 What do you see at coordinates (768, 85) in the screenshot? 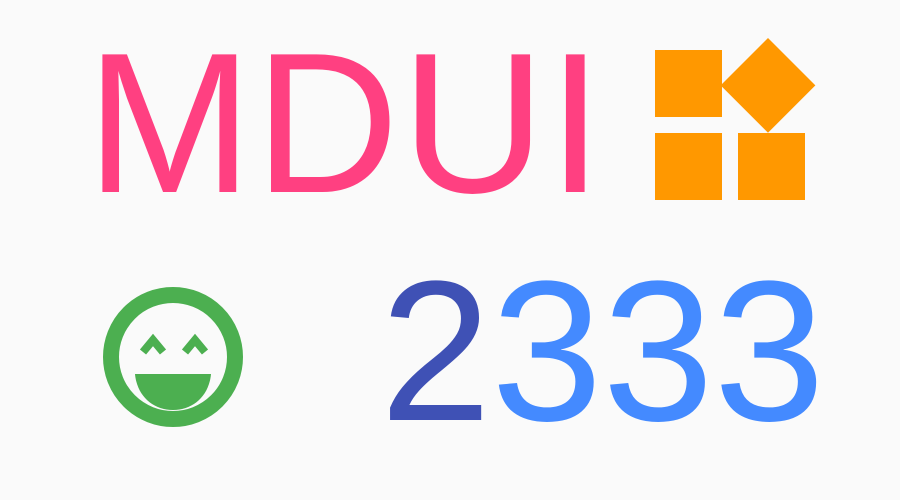
I see `logo-diamond` at bounding box center [768, 85].